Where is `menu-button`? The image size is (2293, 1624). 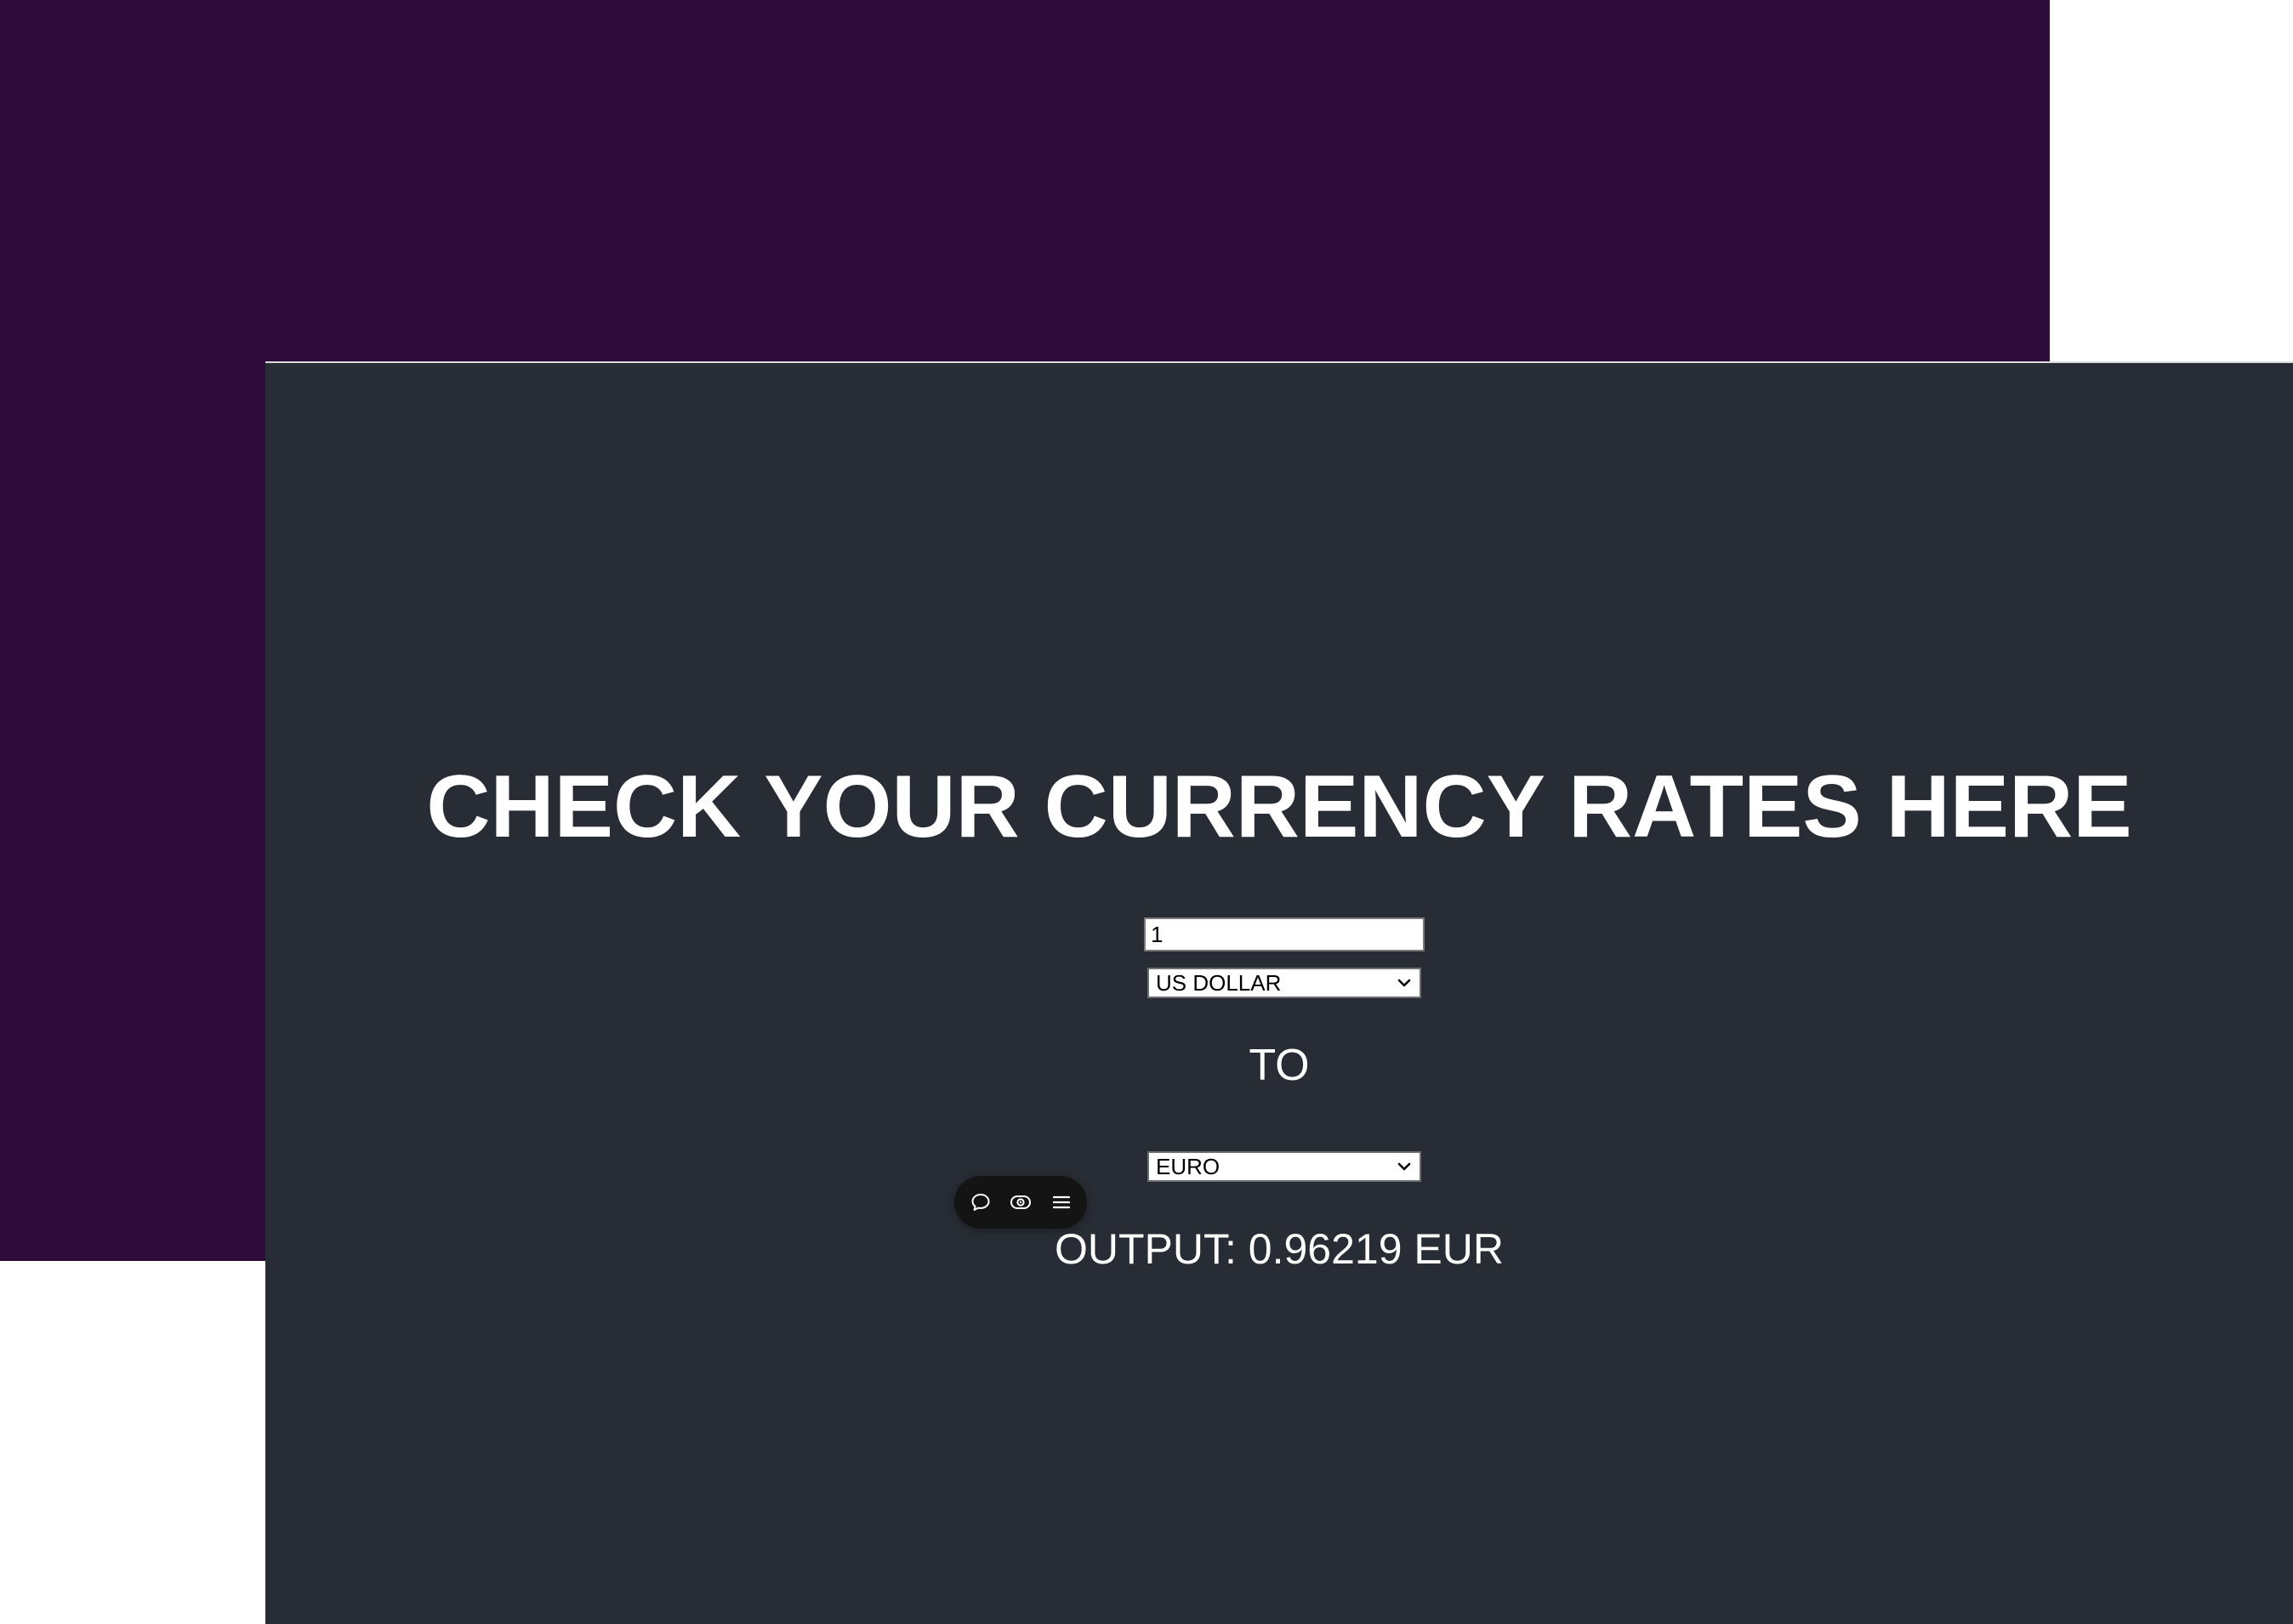 menu-button is located at coordinates (1062, 1203).